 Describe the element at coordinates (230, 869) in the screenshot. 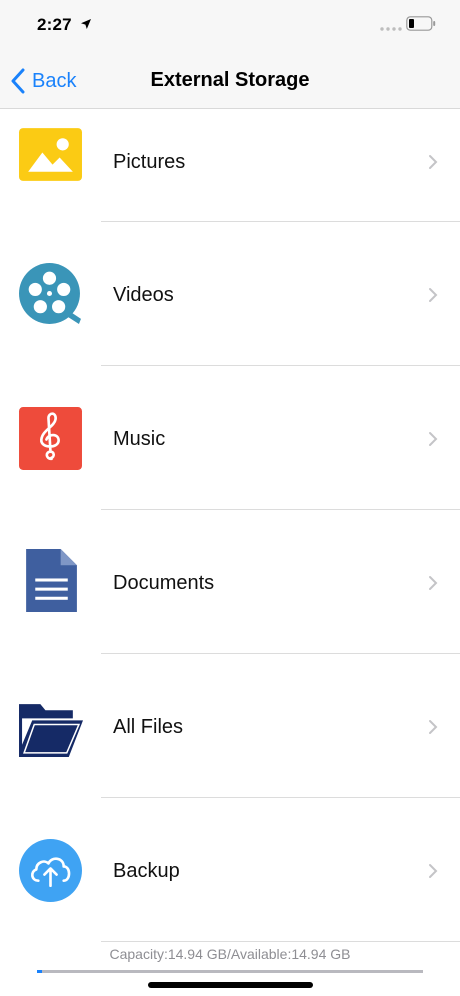

I see `list-item-backup: Backup` at that location.